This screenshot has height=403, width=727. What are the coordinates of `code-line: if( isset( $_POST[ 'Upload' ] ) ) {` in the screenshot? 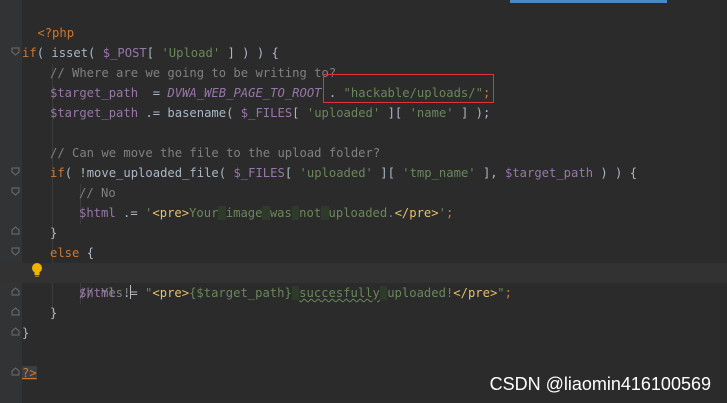 It's located at (150, 53).